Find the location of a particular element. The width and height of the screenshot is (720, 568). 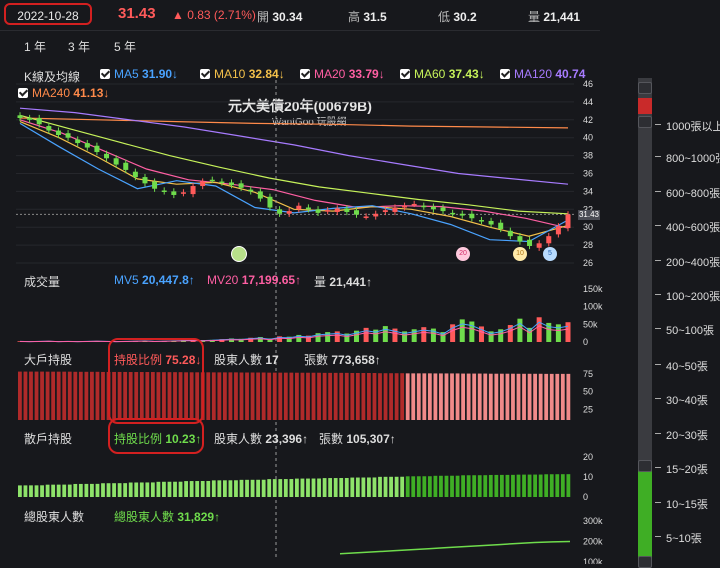

volume-y-tick: 50k is located at coordinates (590, 324).